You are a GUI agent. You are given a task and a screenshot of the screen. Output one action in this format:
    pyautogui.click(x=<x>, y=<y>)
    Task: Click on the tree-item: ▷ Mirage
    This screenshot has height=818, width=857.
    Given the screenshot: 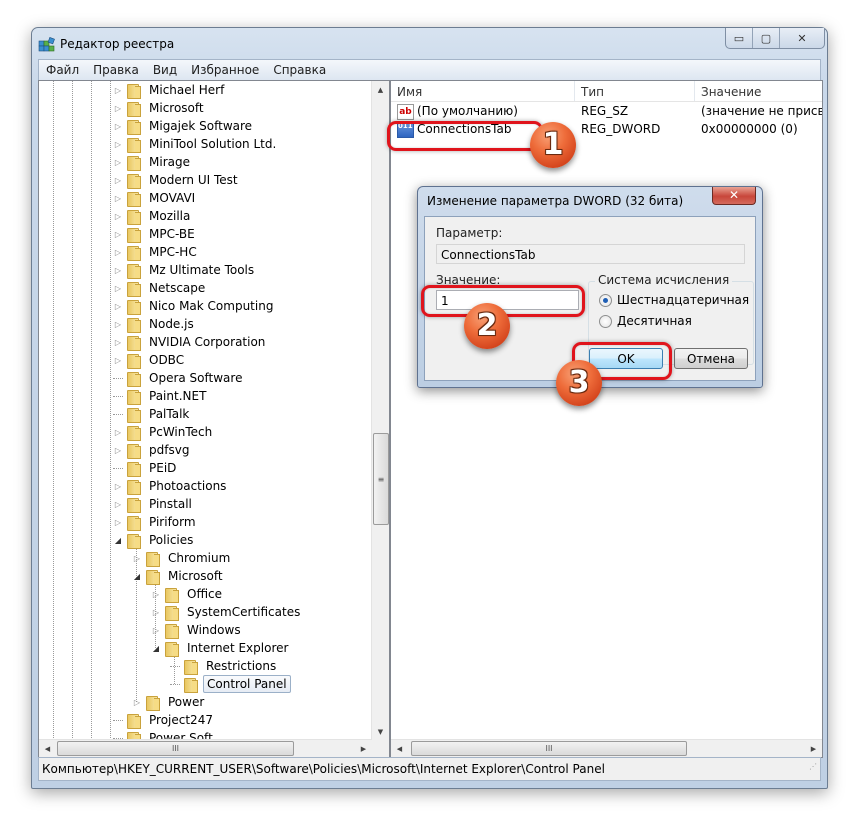 What is the action you would take?
    pyautogui.click(x=153, y=162)
    